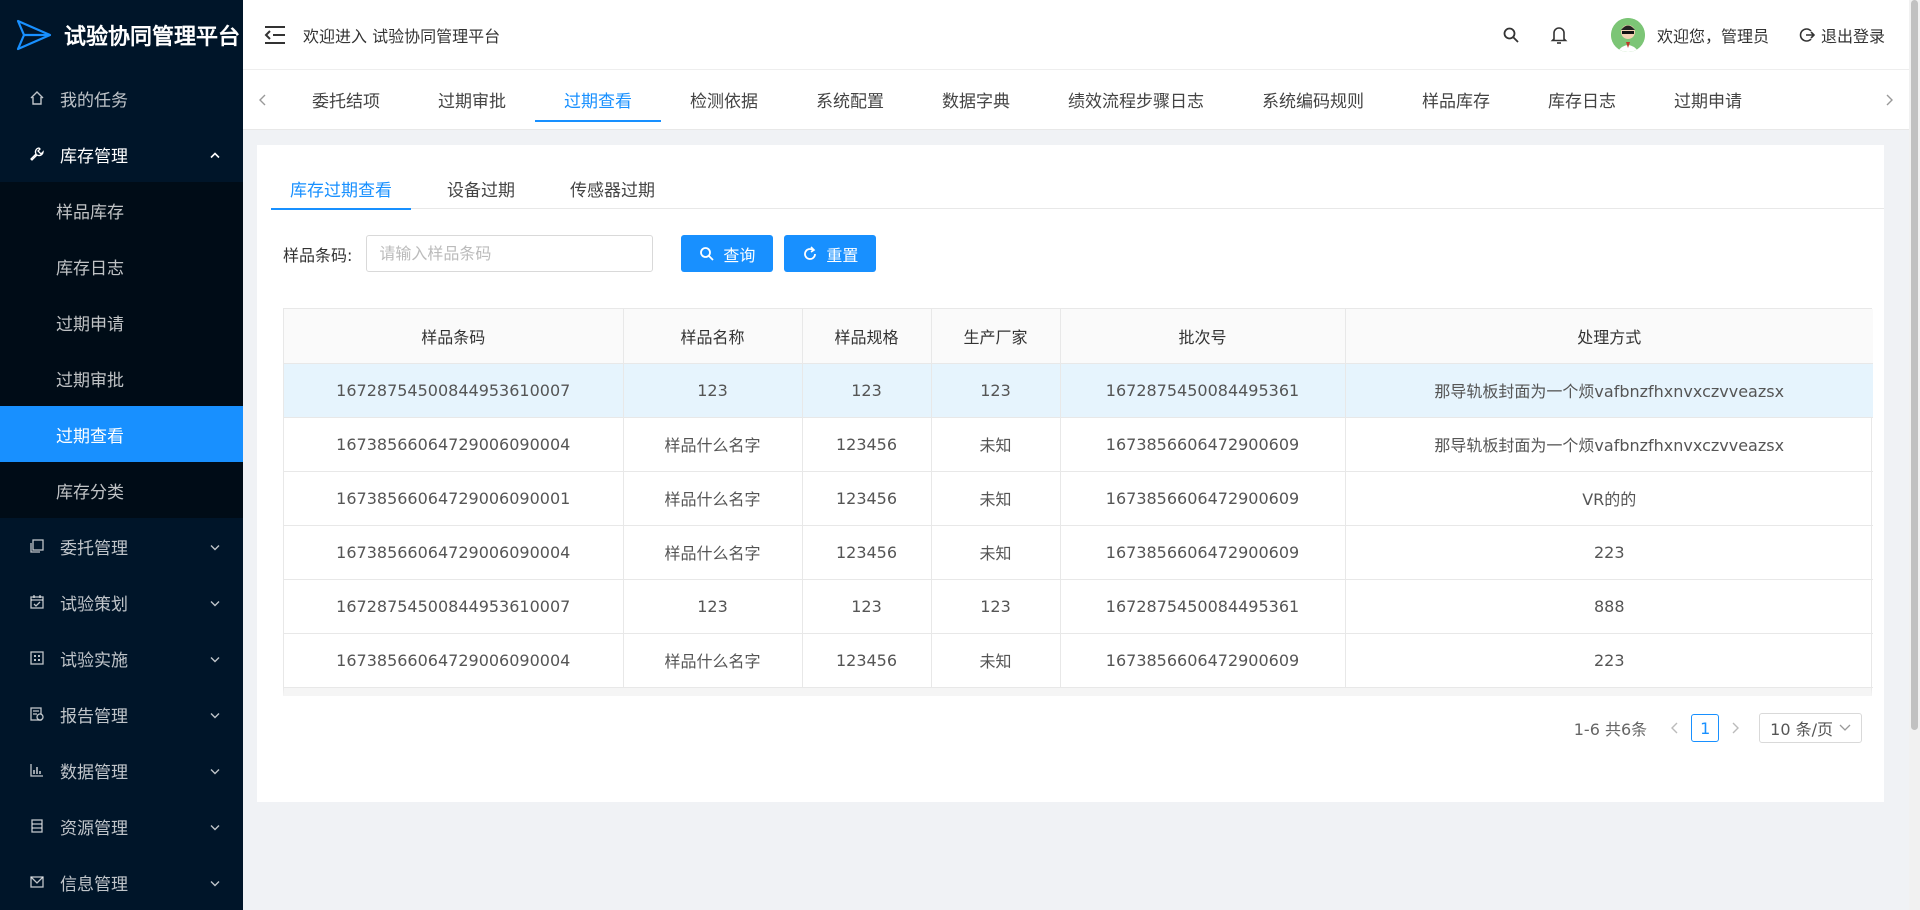  Describe the element at coordinates (1456, 100) in the screenshot. I see `tab-sample-stock: 样品库存` at that location.